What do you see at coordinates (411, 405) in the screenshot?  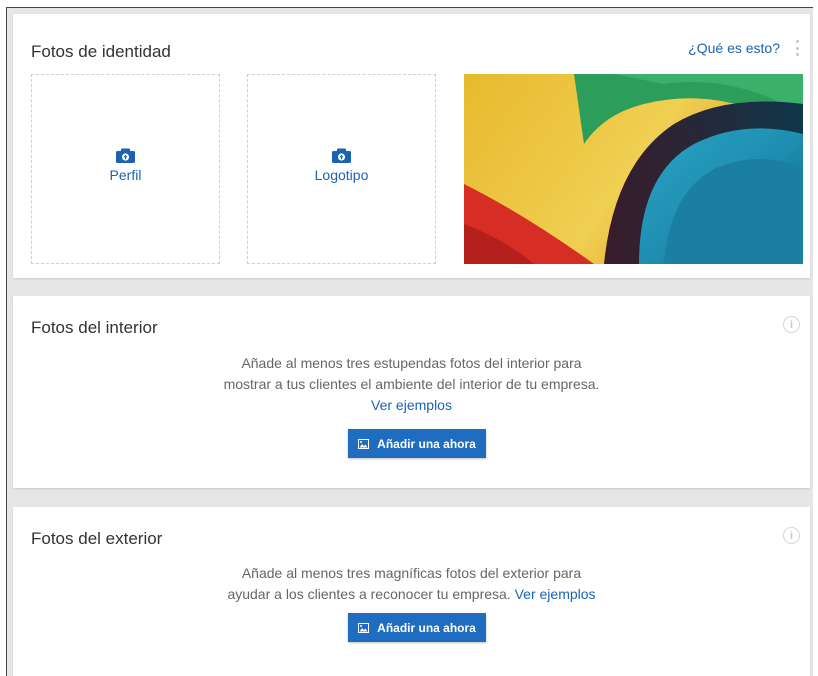 I see `interior-examples-link: Ver ejemplos` at bounding box center [411, 405].